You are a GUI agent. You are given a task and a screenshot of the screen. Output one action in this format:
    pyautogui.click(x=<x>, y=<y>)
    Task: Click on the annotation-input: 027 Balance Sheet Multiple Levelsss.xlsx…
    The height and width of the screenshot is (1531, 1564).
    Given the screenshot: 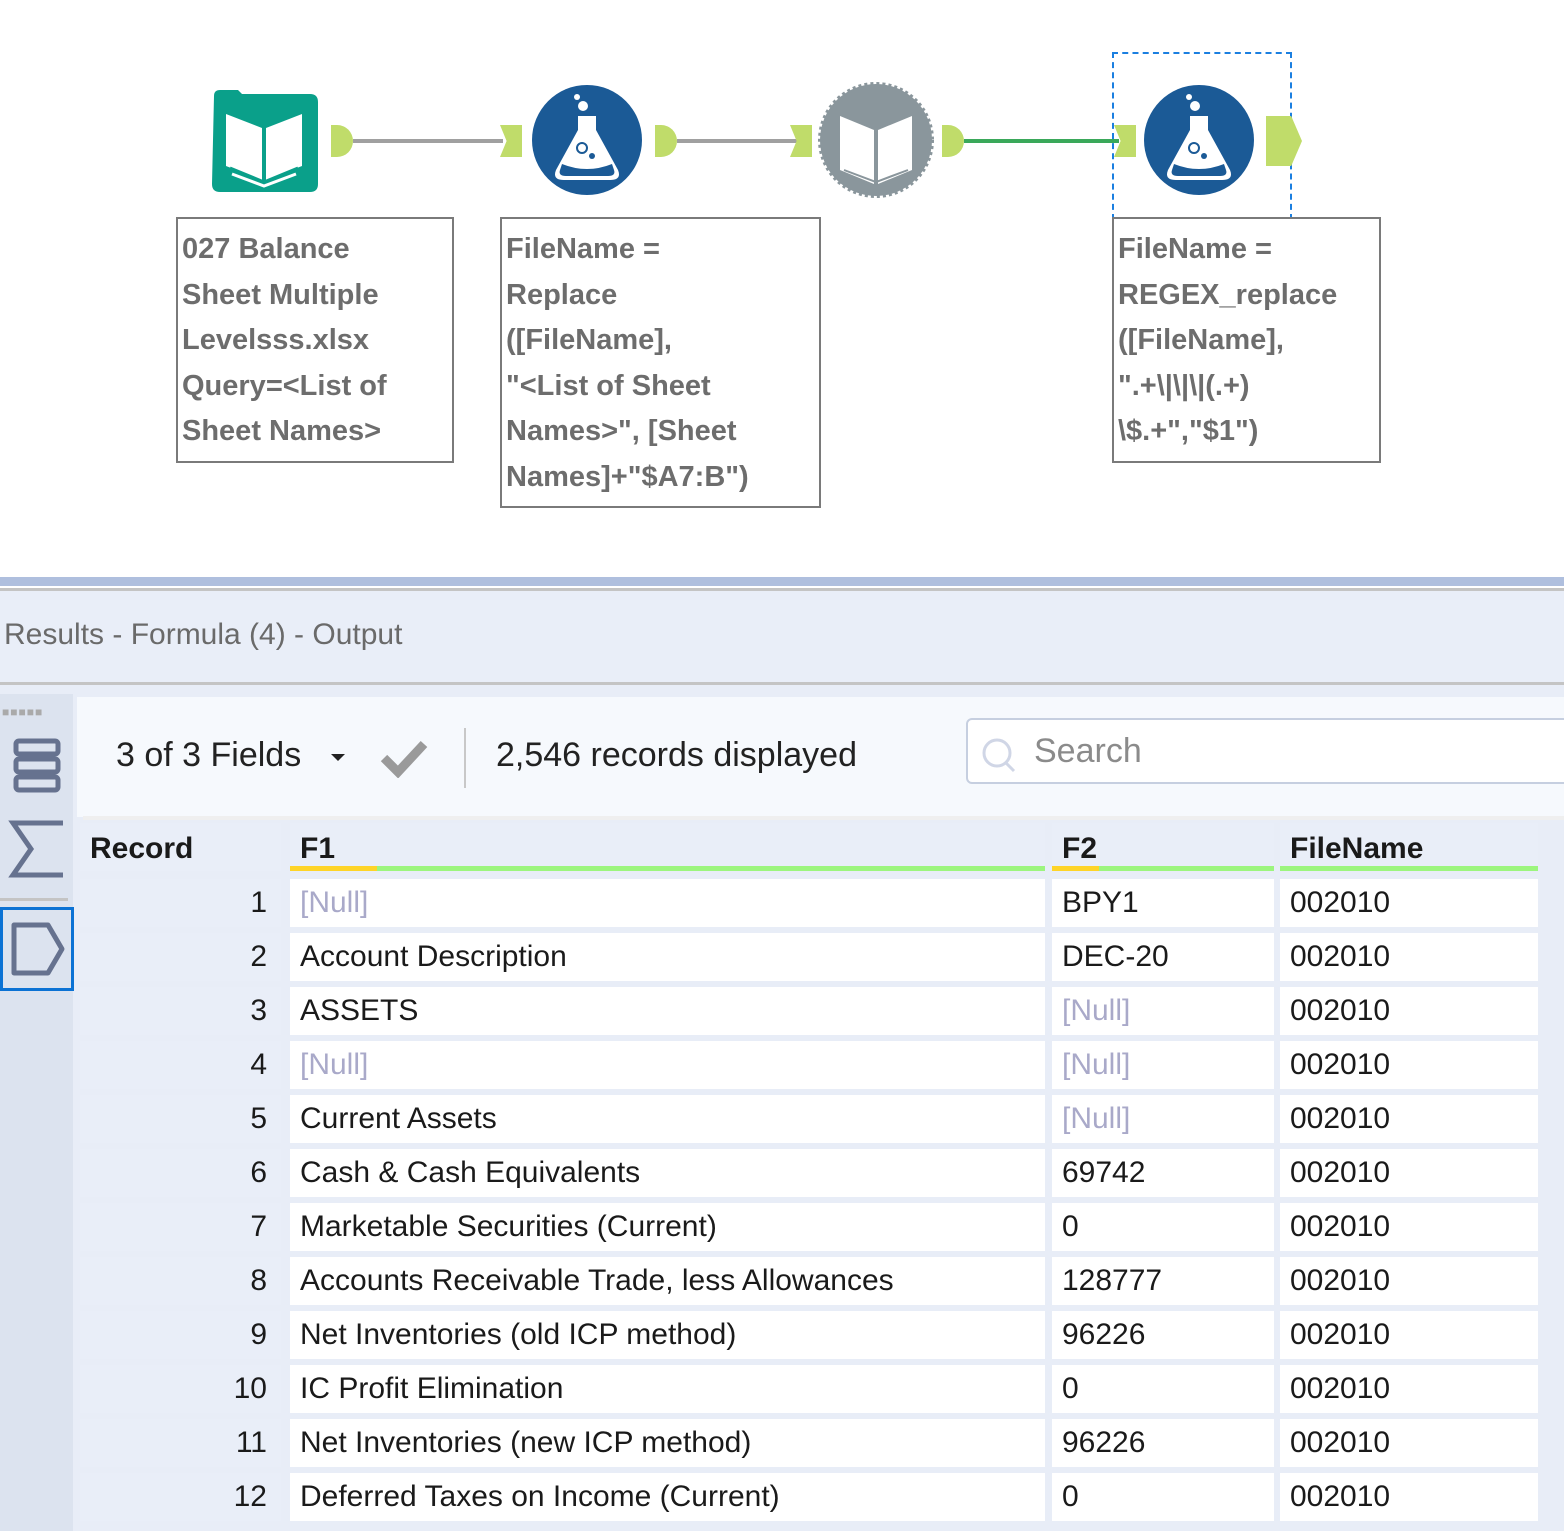 What is the action you would take?
    pyautogui.click(x=315, y=340)
    